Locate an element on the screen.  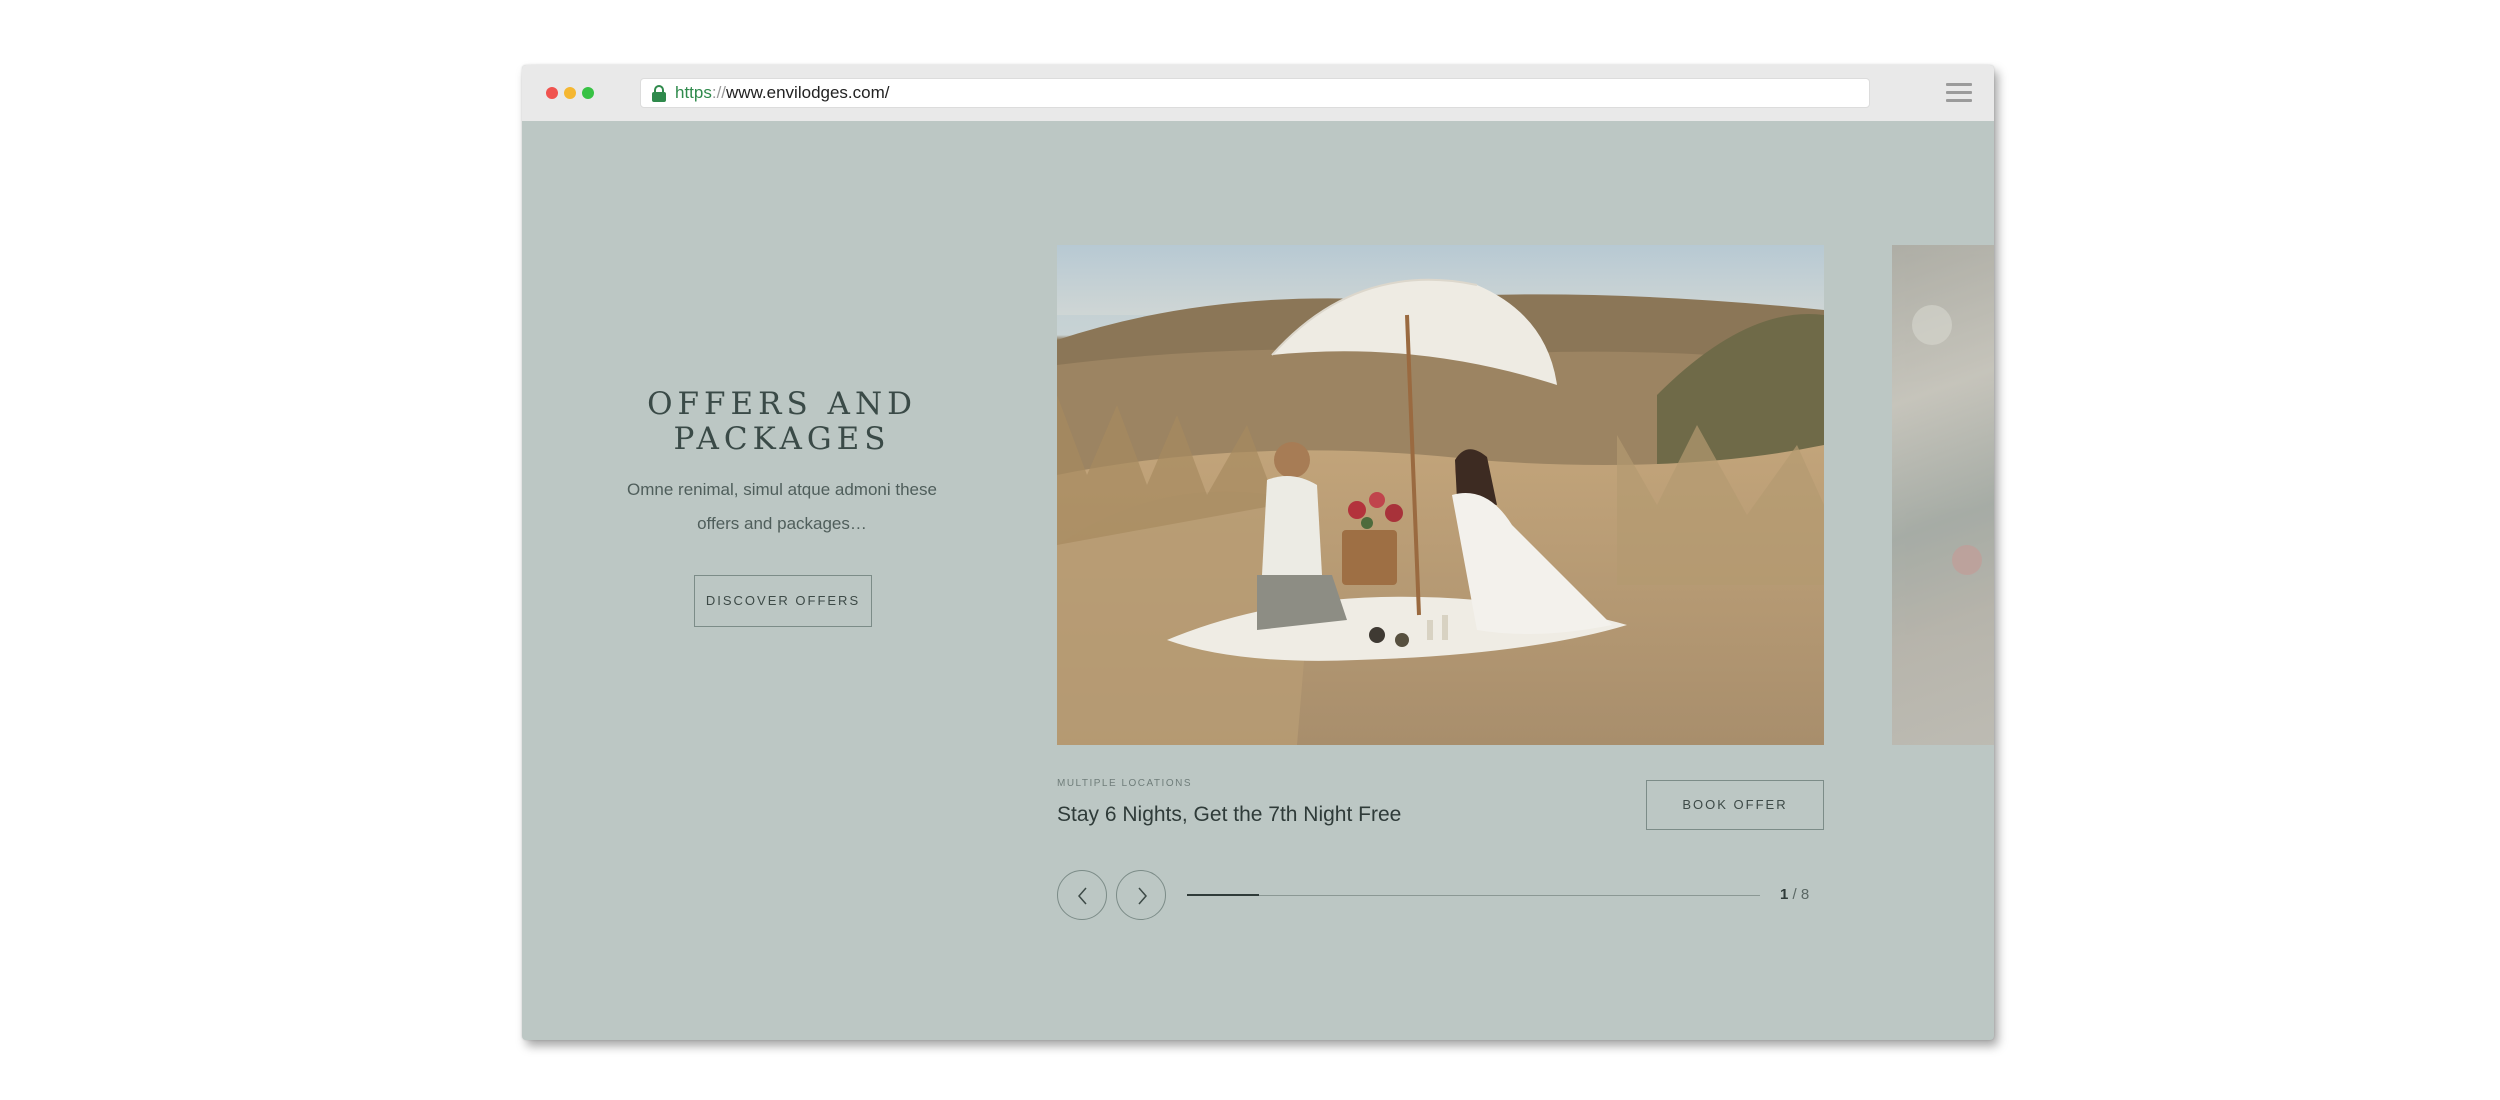
page-title-line-1: OFFERS AND is located at coordinates (782, 404).